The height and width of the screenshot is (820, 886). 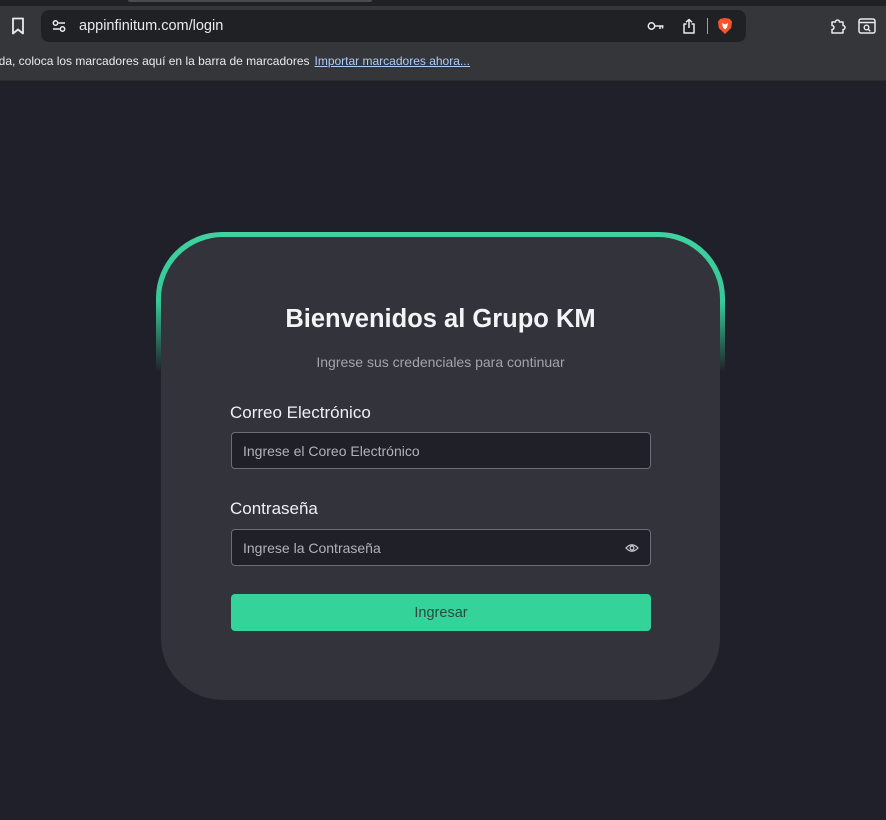 What do you see at coordinates (838, 26) in the screenshot?
I see `extensions-icon` at bounding box center [838, 26].